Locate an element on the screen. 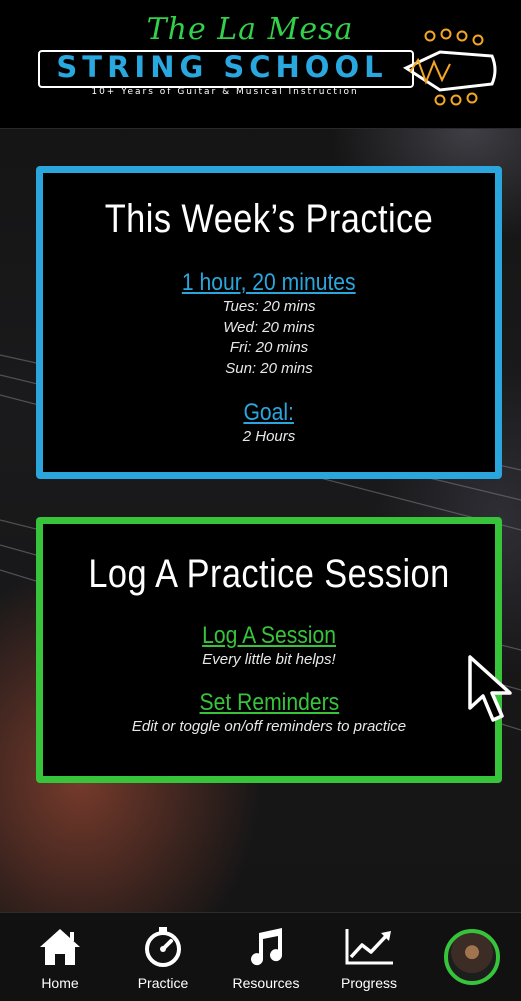 This screenshot has width=521, height=1001. tab-resources: Resources is located at coordinates (266, 957).